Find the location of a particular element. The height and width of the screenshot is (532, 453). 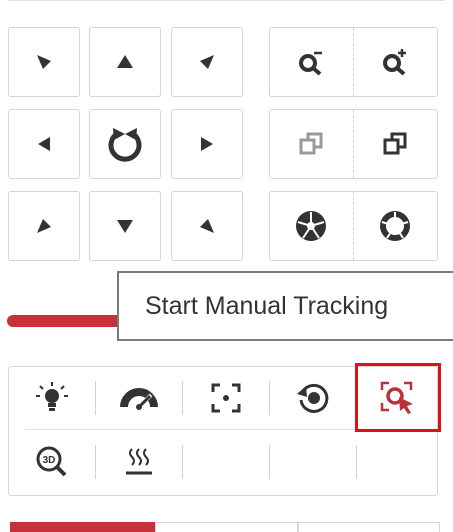

zoom-out-icon is located at coordinates (311, 63).